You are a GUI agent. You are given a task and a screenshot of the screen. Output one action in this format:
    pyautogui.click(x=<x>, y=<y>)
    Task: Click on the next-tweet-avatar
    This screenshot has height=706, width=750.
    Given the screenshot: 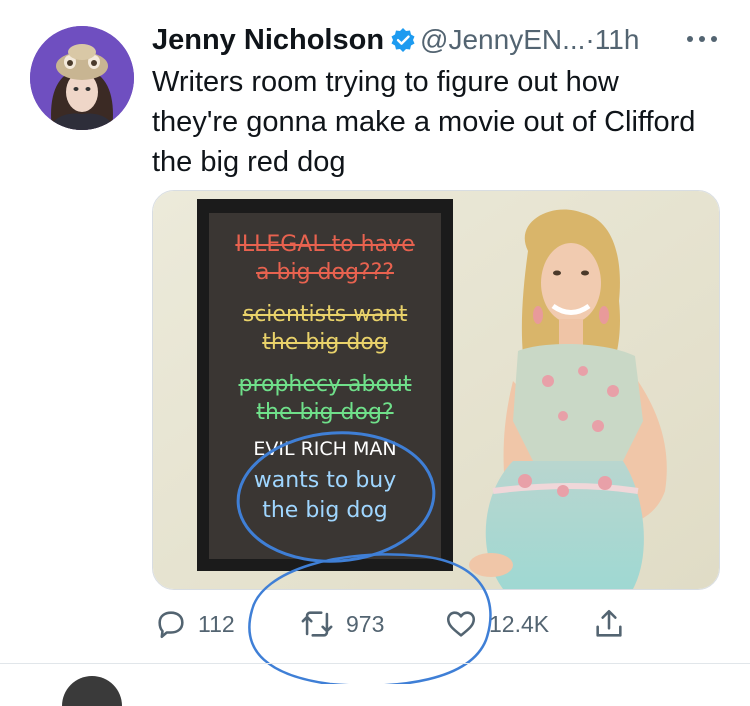 What is the action you would take?
    pyautogui.click(x=92, y=691)
    